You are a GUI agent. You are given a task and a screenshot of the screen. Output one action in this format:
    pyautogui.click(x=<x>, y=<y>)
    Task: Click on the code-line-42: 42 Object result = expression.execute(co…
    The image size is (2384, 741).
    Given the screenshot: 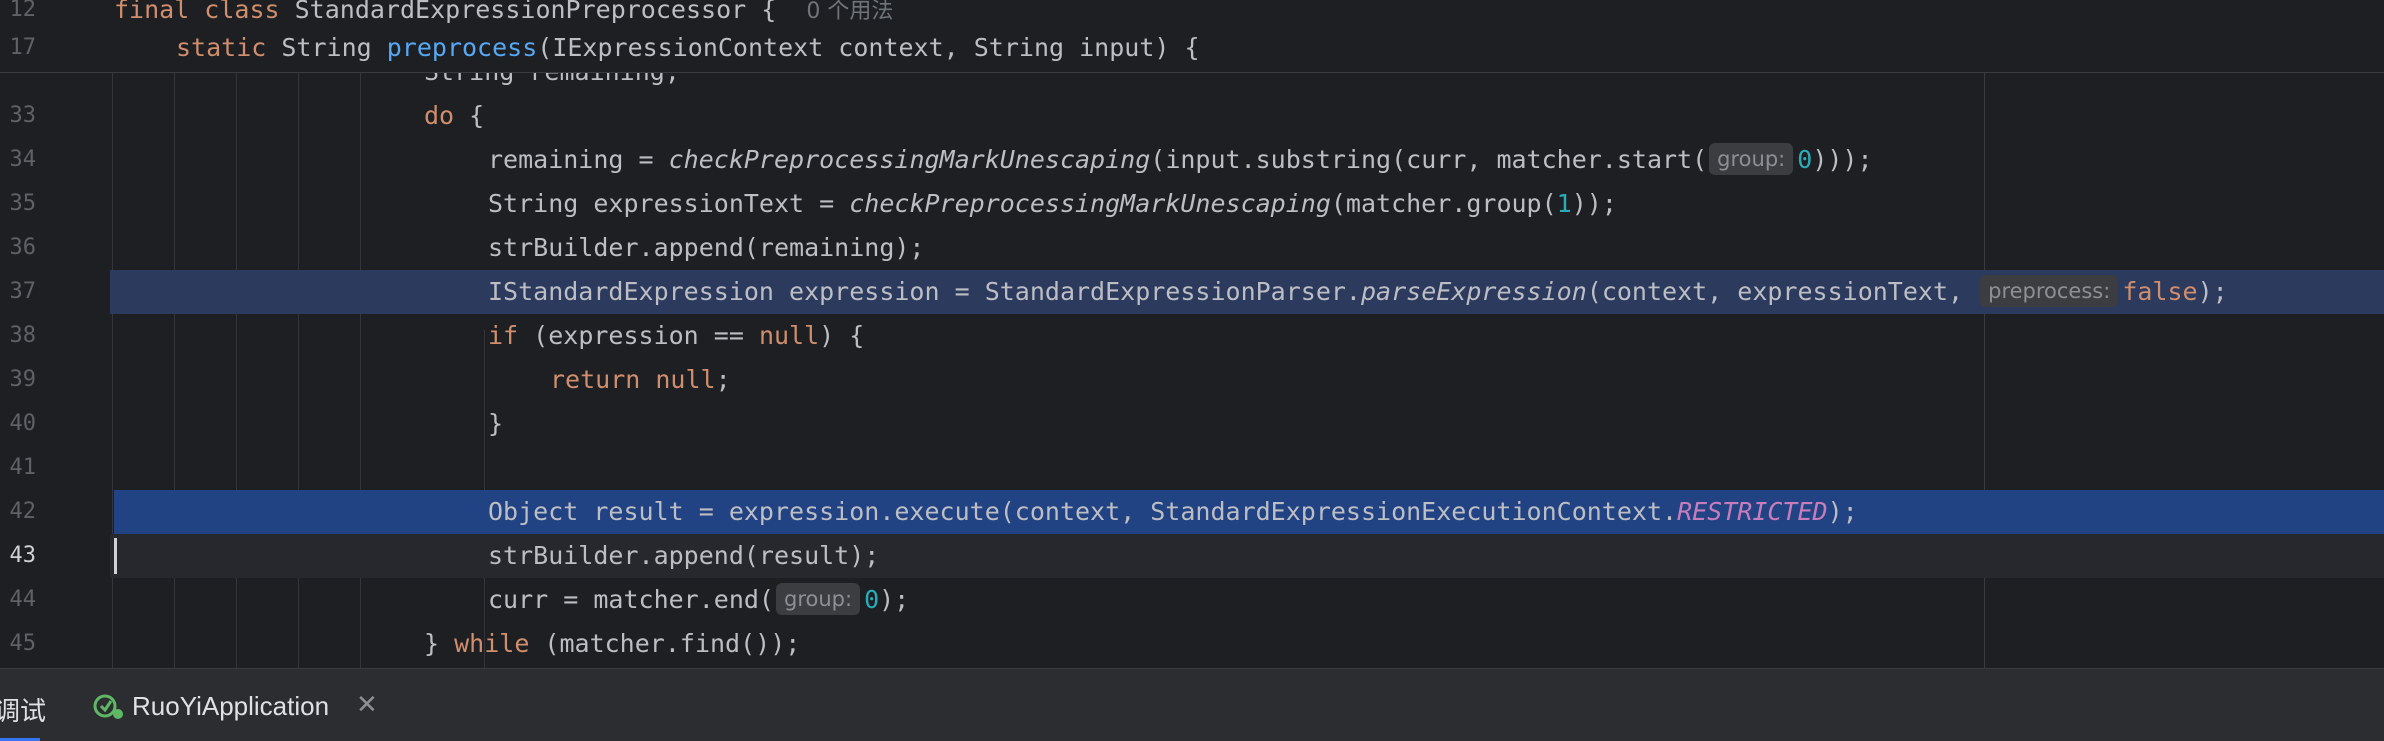 What is the action you would take?
    pyautogui.click(x=1192, y=512)
    